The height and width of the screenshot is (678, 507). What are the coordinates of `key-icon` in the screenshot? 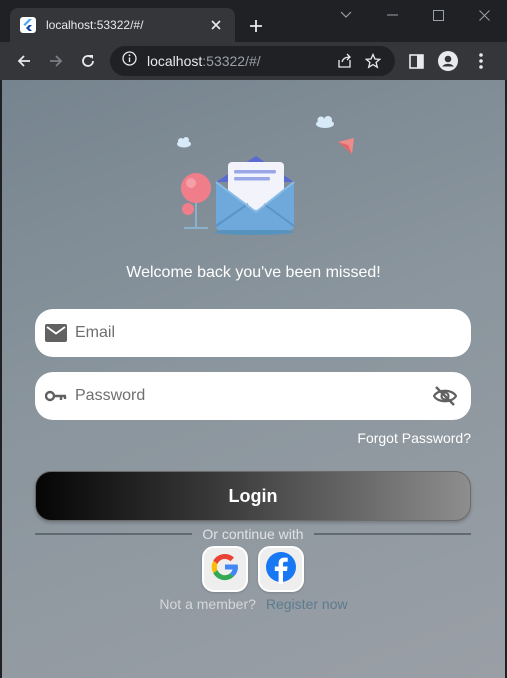 It's located at (56, 396).